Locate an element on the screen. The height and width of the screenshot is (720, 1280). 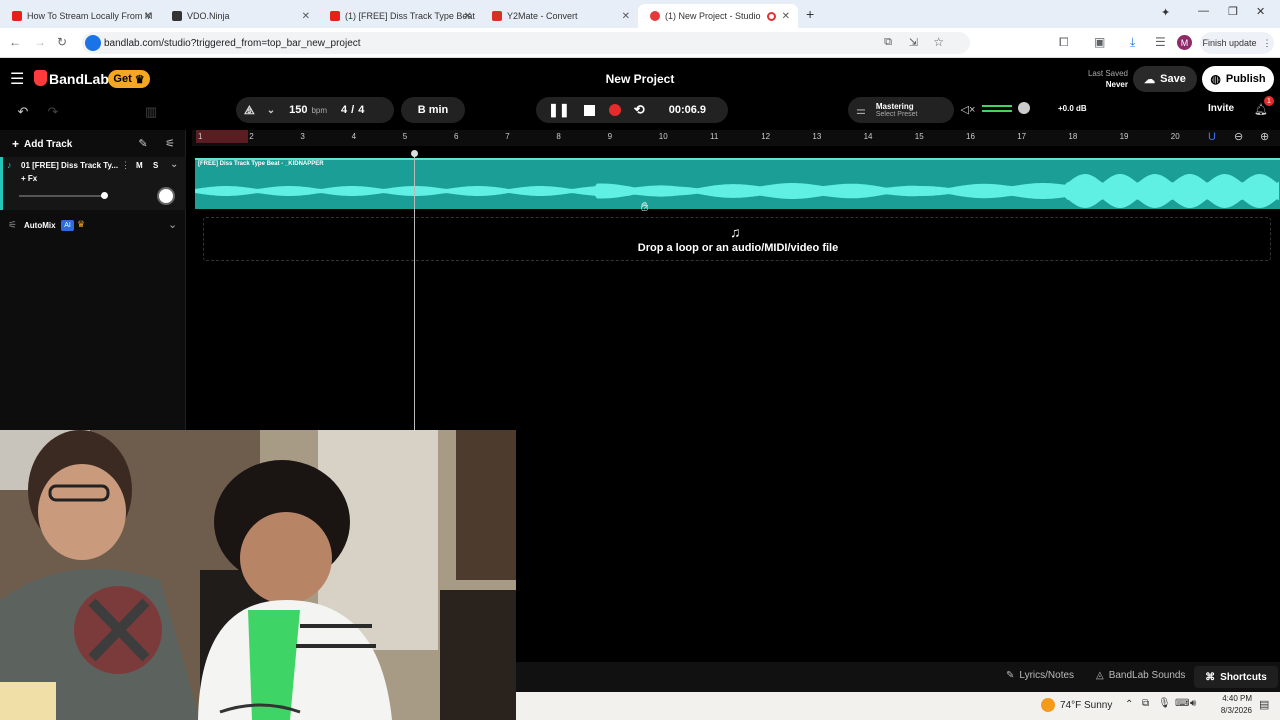
master-volume-slider is located at coordinates (1013, 108).